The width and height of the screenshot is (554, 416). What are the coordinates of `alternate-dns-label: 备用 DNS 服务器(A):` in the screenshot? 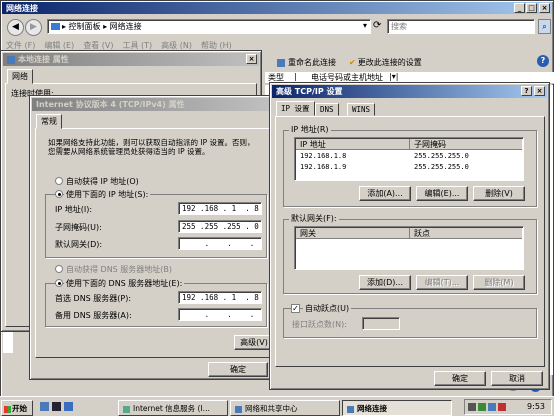 It's located at (93, 315).